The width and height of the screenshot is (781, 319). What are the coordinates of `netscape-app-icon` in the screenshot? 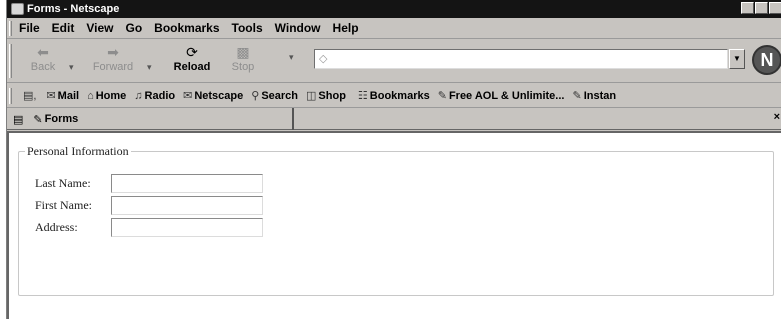 It's located at (17, 9).